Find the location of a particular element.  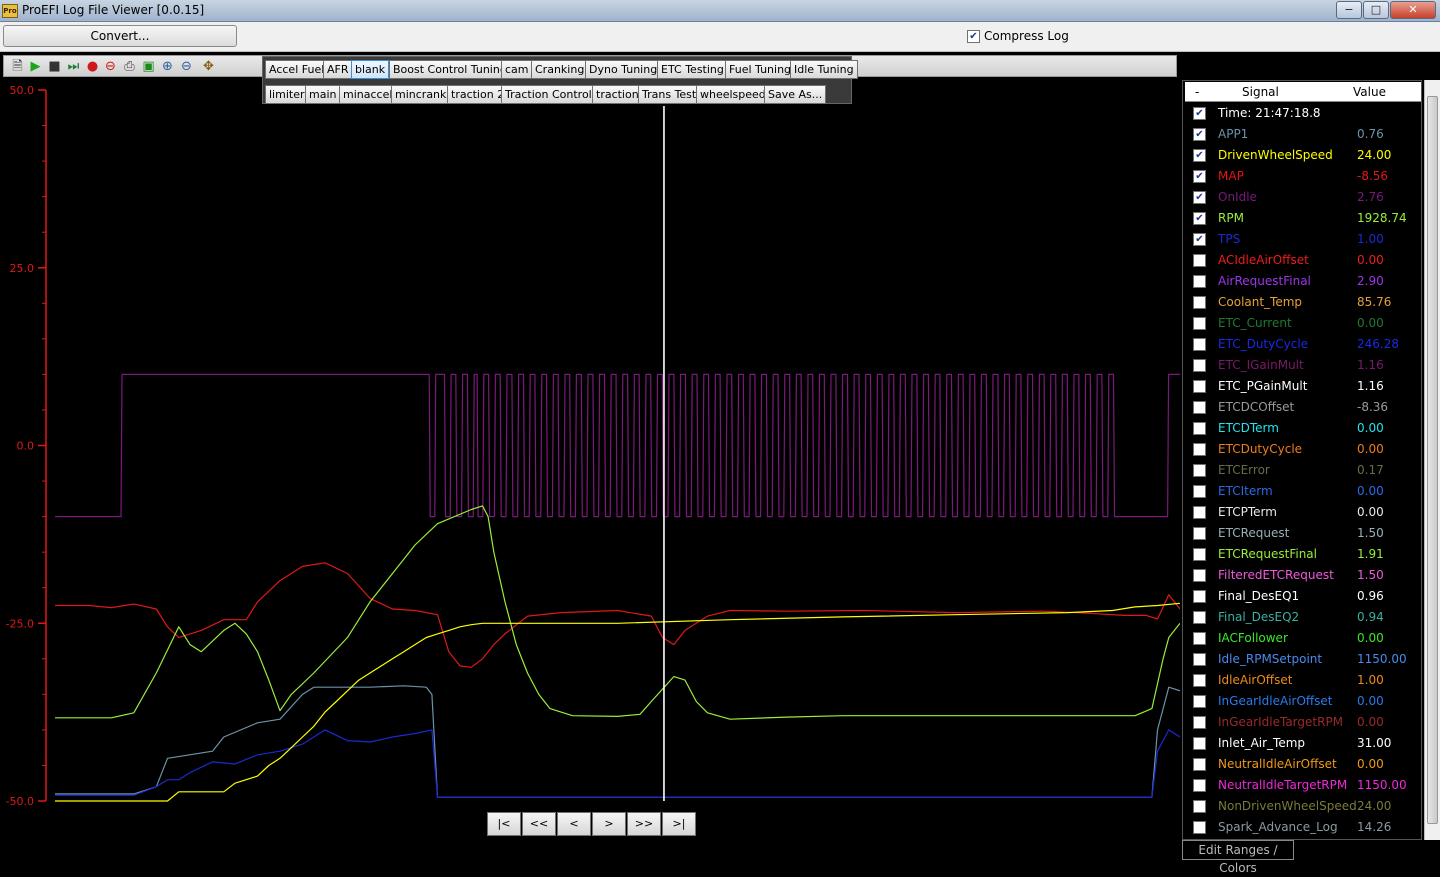

signal-row: ✔ APP1 0.76 is located at coordinates (1303, 134).